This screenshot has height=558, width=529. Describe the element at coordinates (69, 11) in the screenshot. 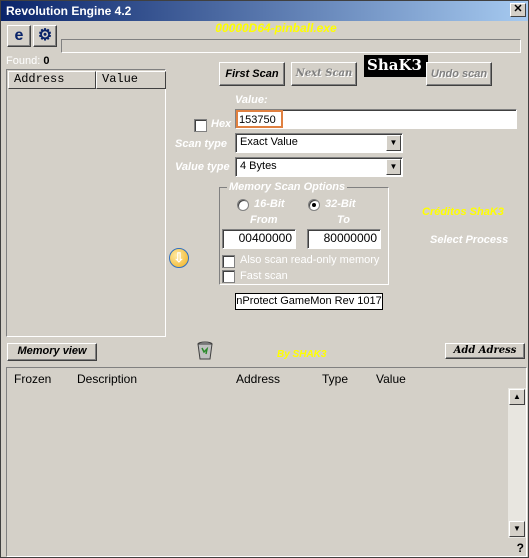

I see `window-title: Revolution Engine 4.2` at that location.